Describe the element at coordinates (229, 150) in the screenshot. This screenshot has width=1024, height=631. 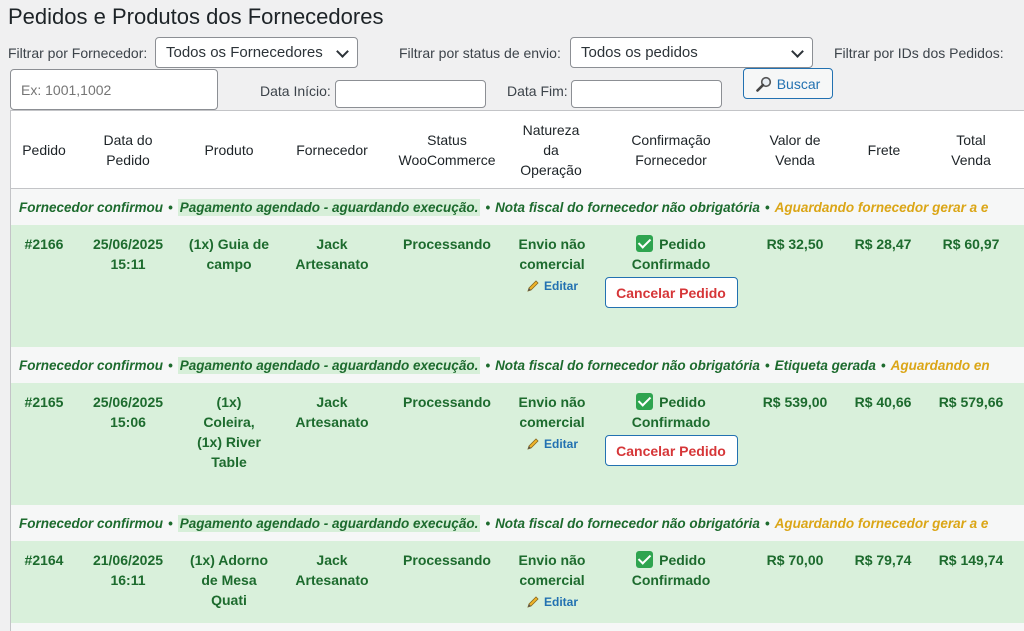
I see `col-header-produto: Produto` at that location.